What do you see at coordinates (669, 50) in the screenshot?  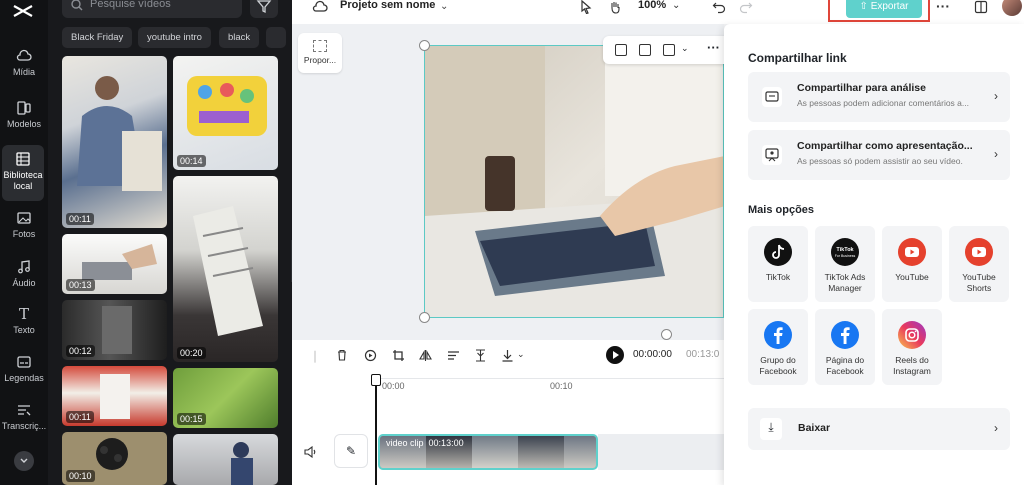 I see `replace-icon` at bounding box center [669, 50].